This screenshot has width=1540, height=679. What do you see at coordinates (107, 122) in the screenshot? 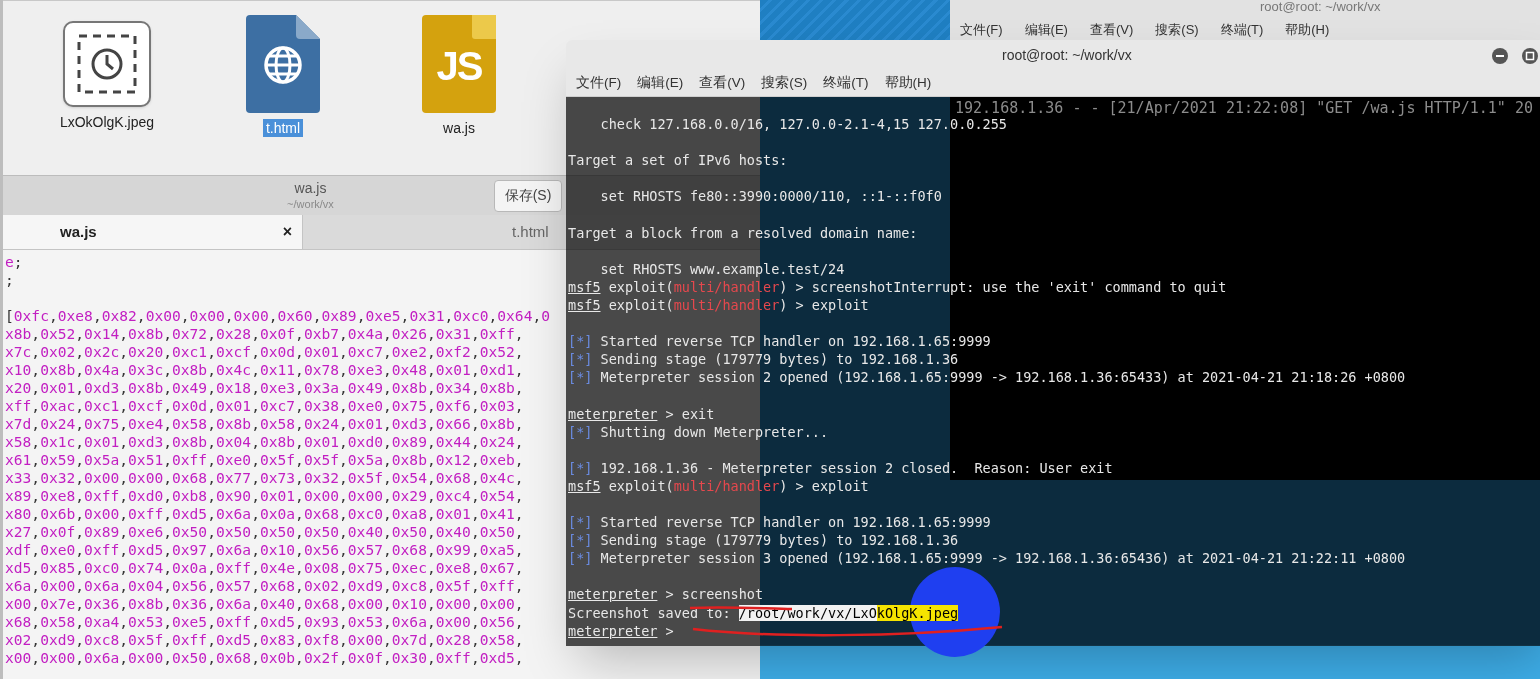
I see `file-name: LxOkOlgK.jpeg` at bounding box center [107, 122].